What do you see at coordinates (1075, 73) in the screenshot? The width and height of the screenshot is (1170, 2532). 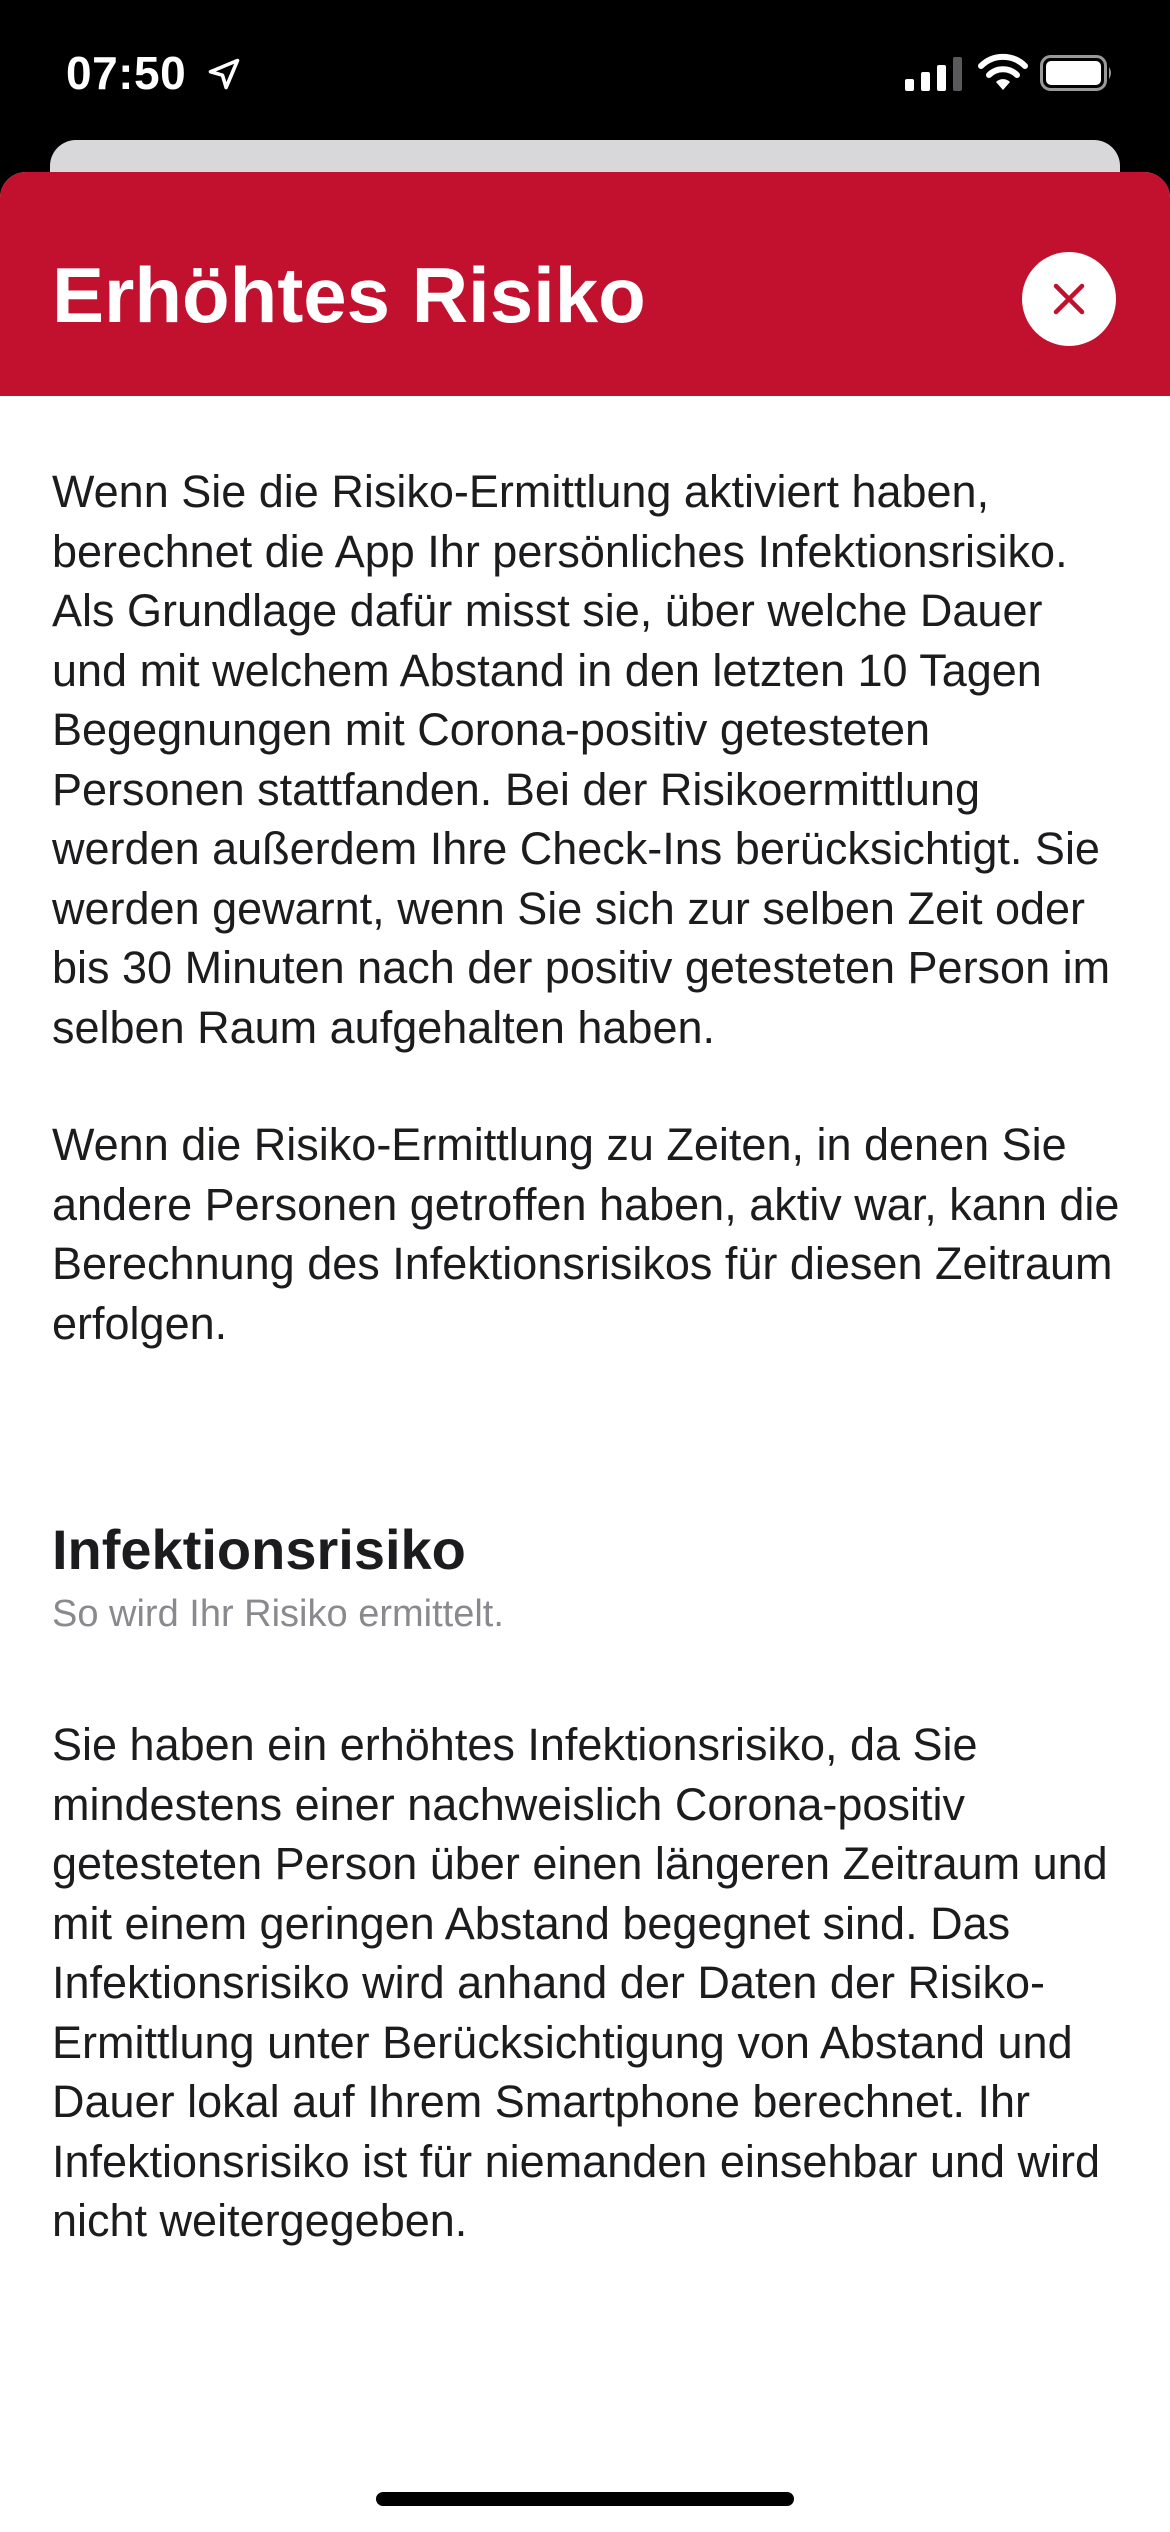 I see `battery-icon` at bounding box center [1075, 73].